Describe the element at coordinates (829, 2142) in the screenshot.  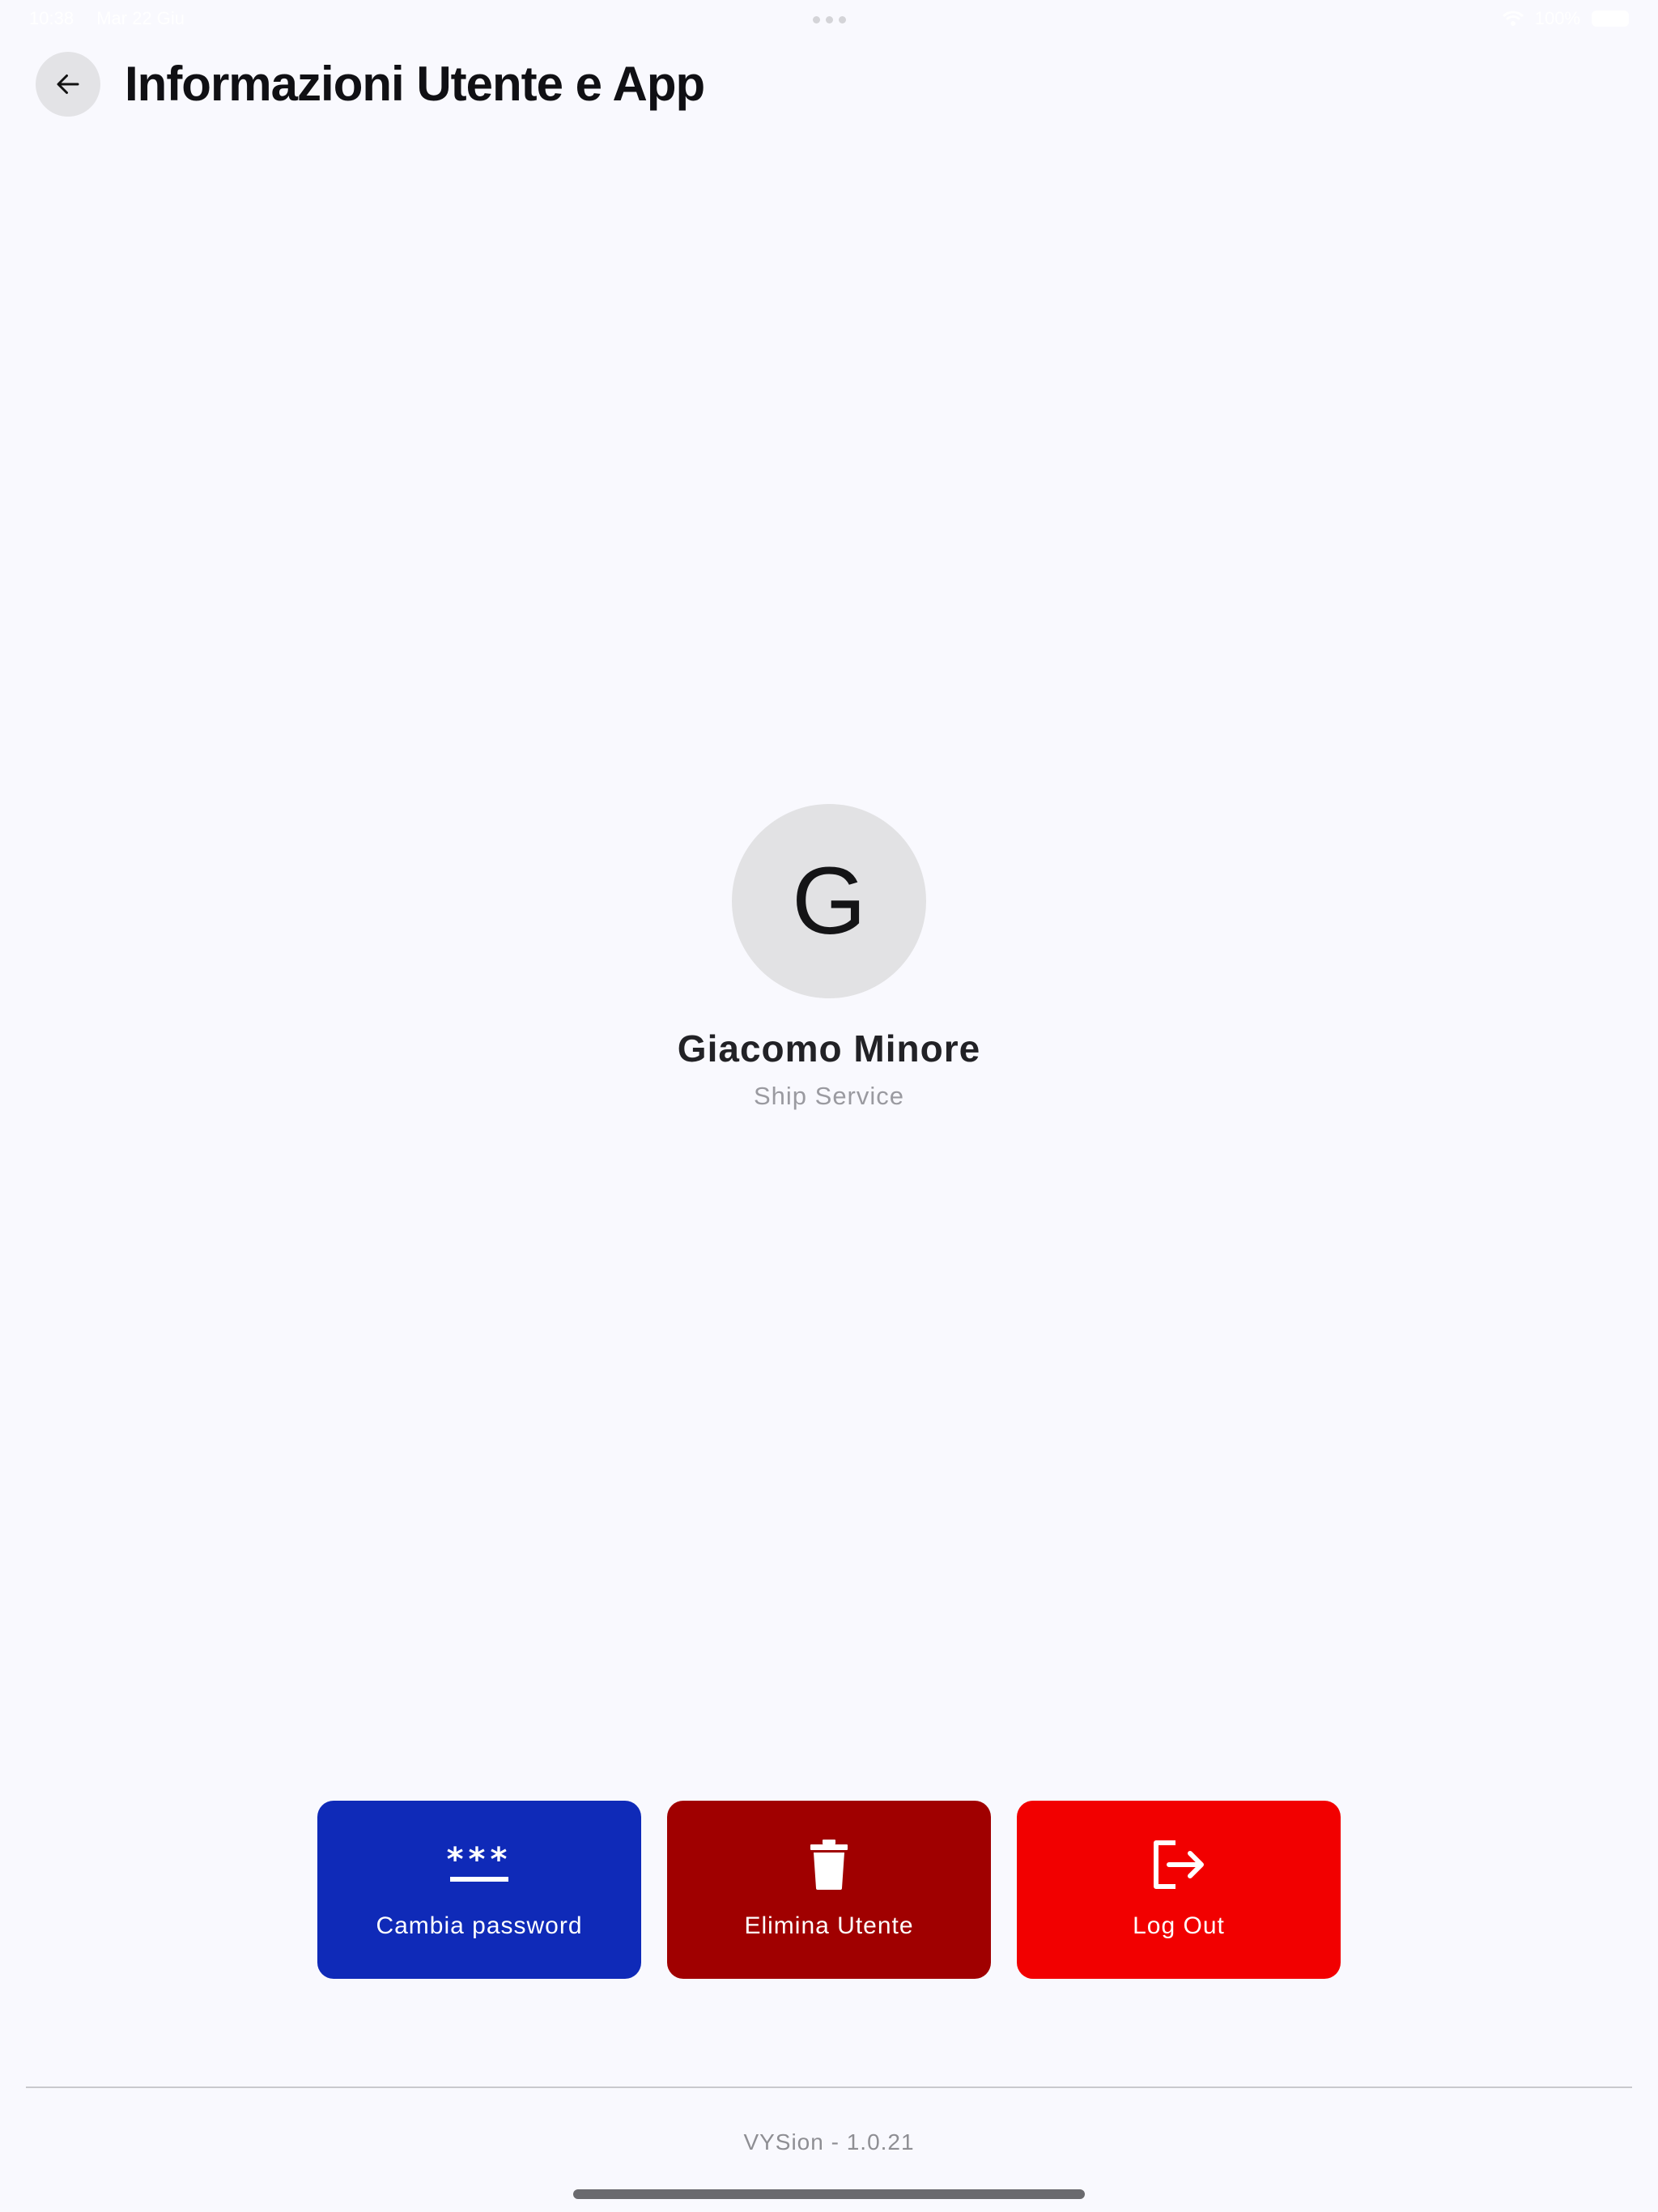
I see `app-version: VYSion - 1.0.21` at that location.